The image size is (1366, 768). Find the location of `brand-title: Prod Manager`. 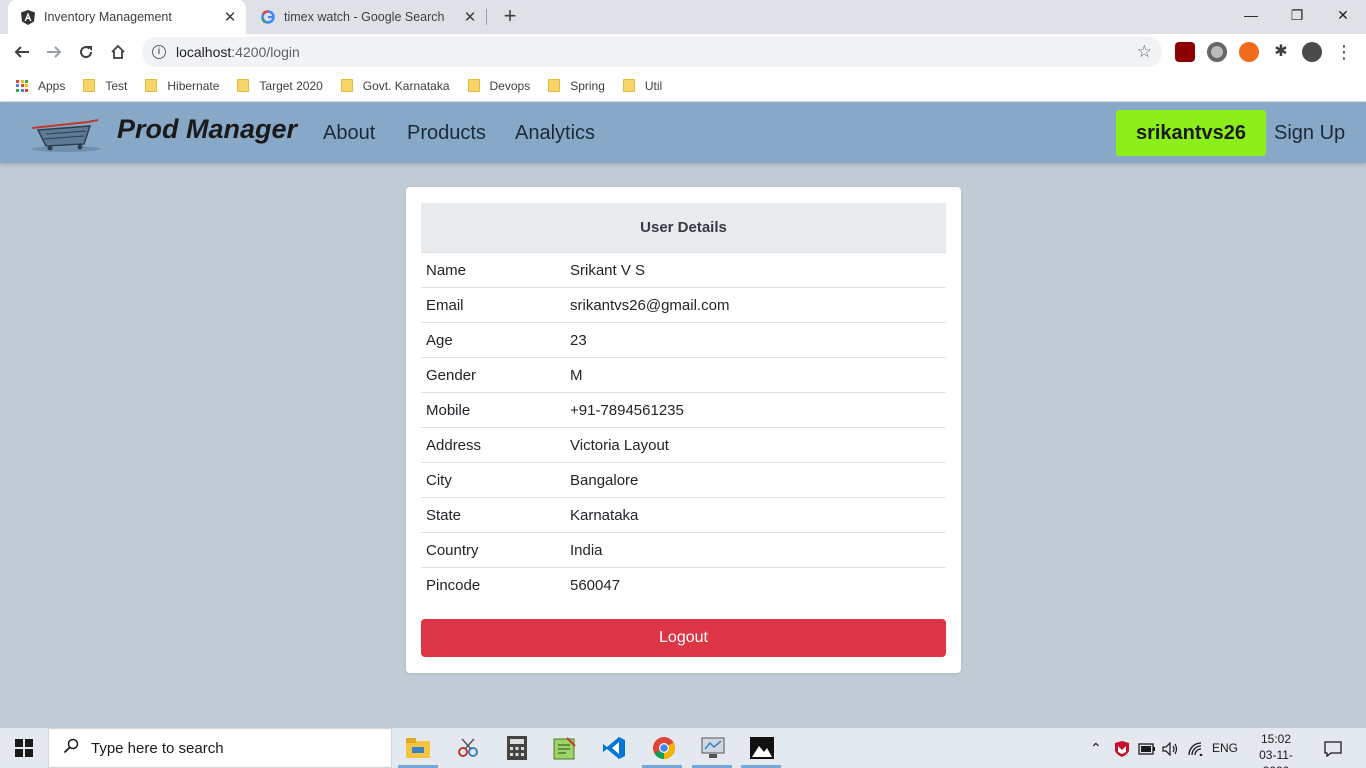

brand-title: Prod Manager is located at coordinates (207, 129).